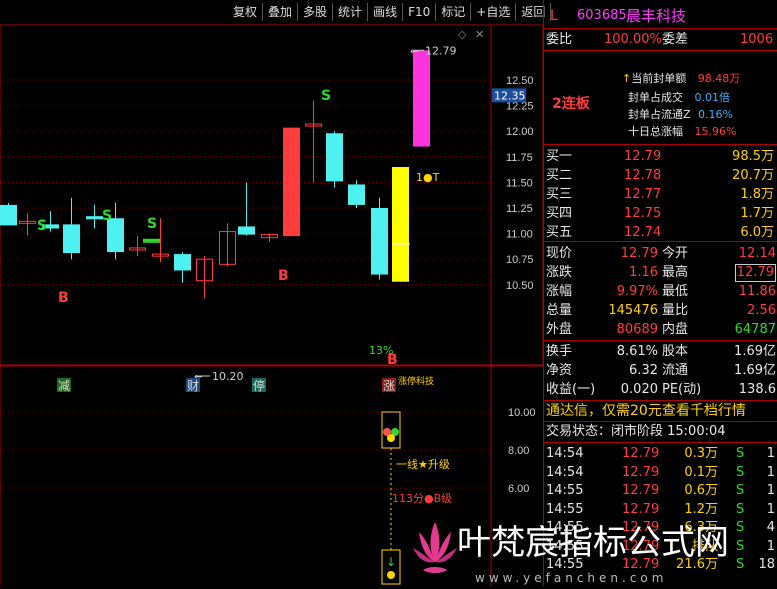 The height and width of the screenshot is (589, 777). What do you see at coordinates (660, 233) in the screenshot?
I see `bid-row: 买五 12.74 6.0万` at bounding box center [660, 233].